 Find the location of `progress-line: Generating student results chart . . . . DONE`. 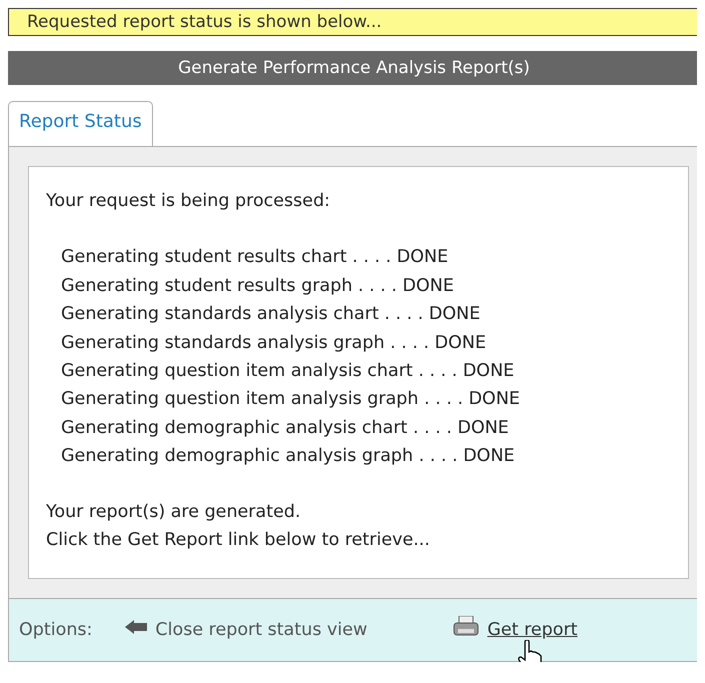

progress-line: Generating student results chart . . . . DONE is located at coordinates (255, 258).